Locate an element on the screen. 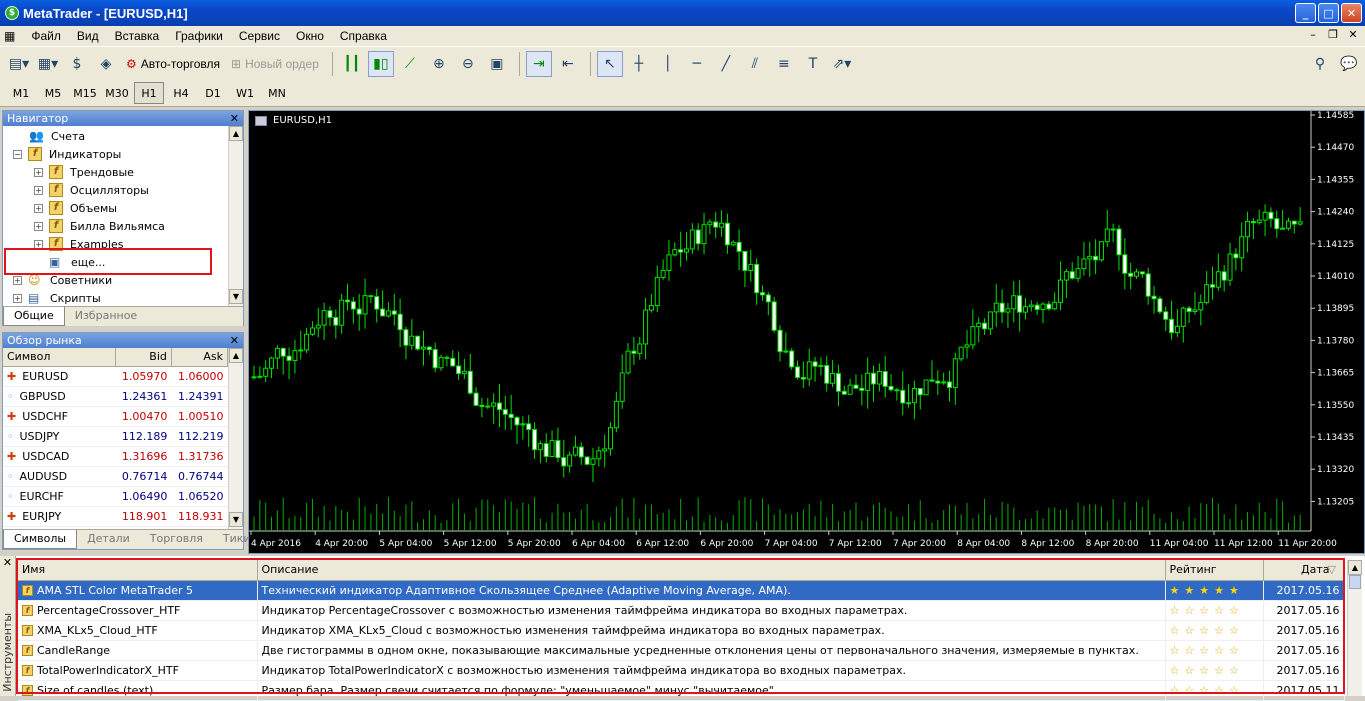 Image resolution: width=1365 pixels, height=701 pixels. zoom-in-icon: ⊕ is located at coordinates (439, 64).